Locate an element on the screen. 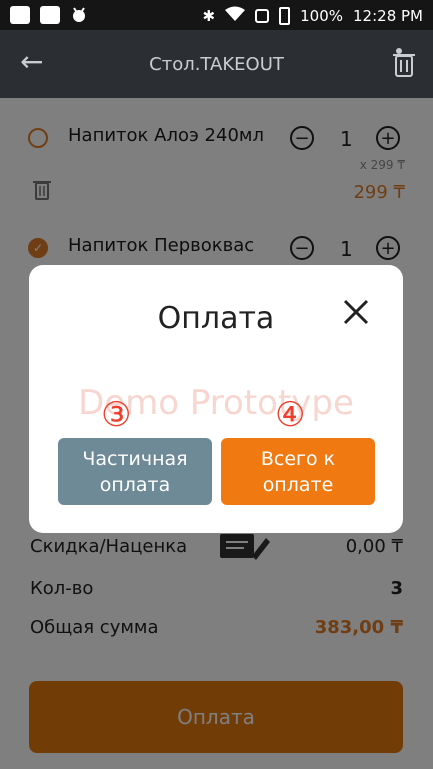  wifi-icon is located at coordinates (235, 16).